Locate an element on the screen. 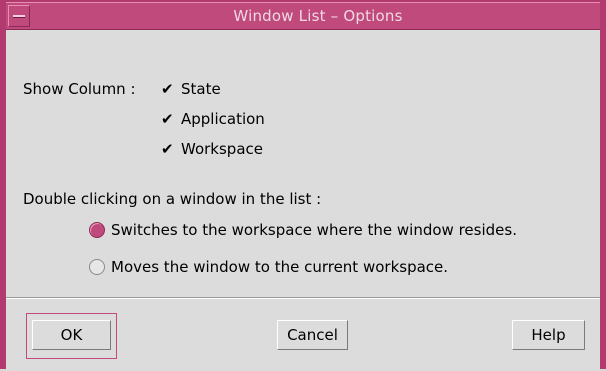 This screenshot has height=371, width=606. checkbox-application: ✔ Application is located at coordinates (213, 119).